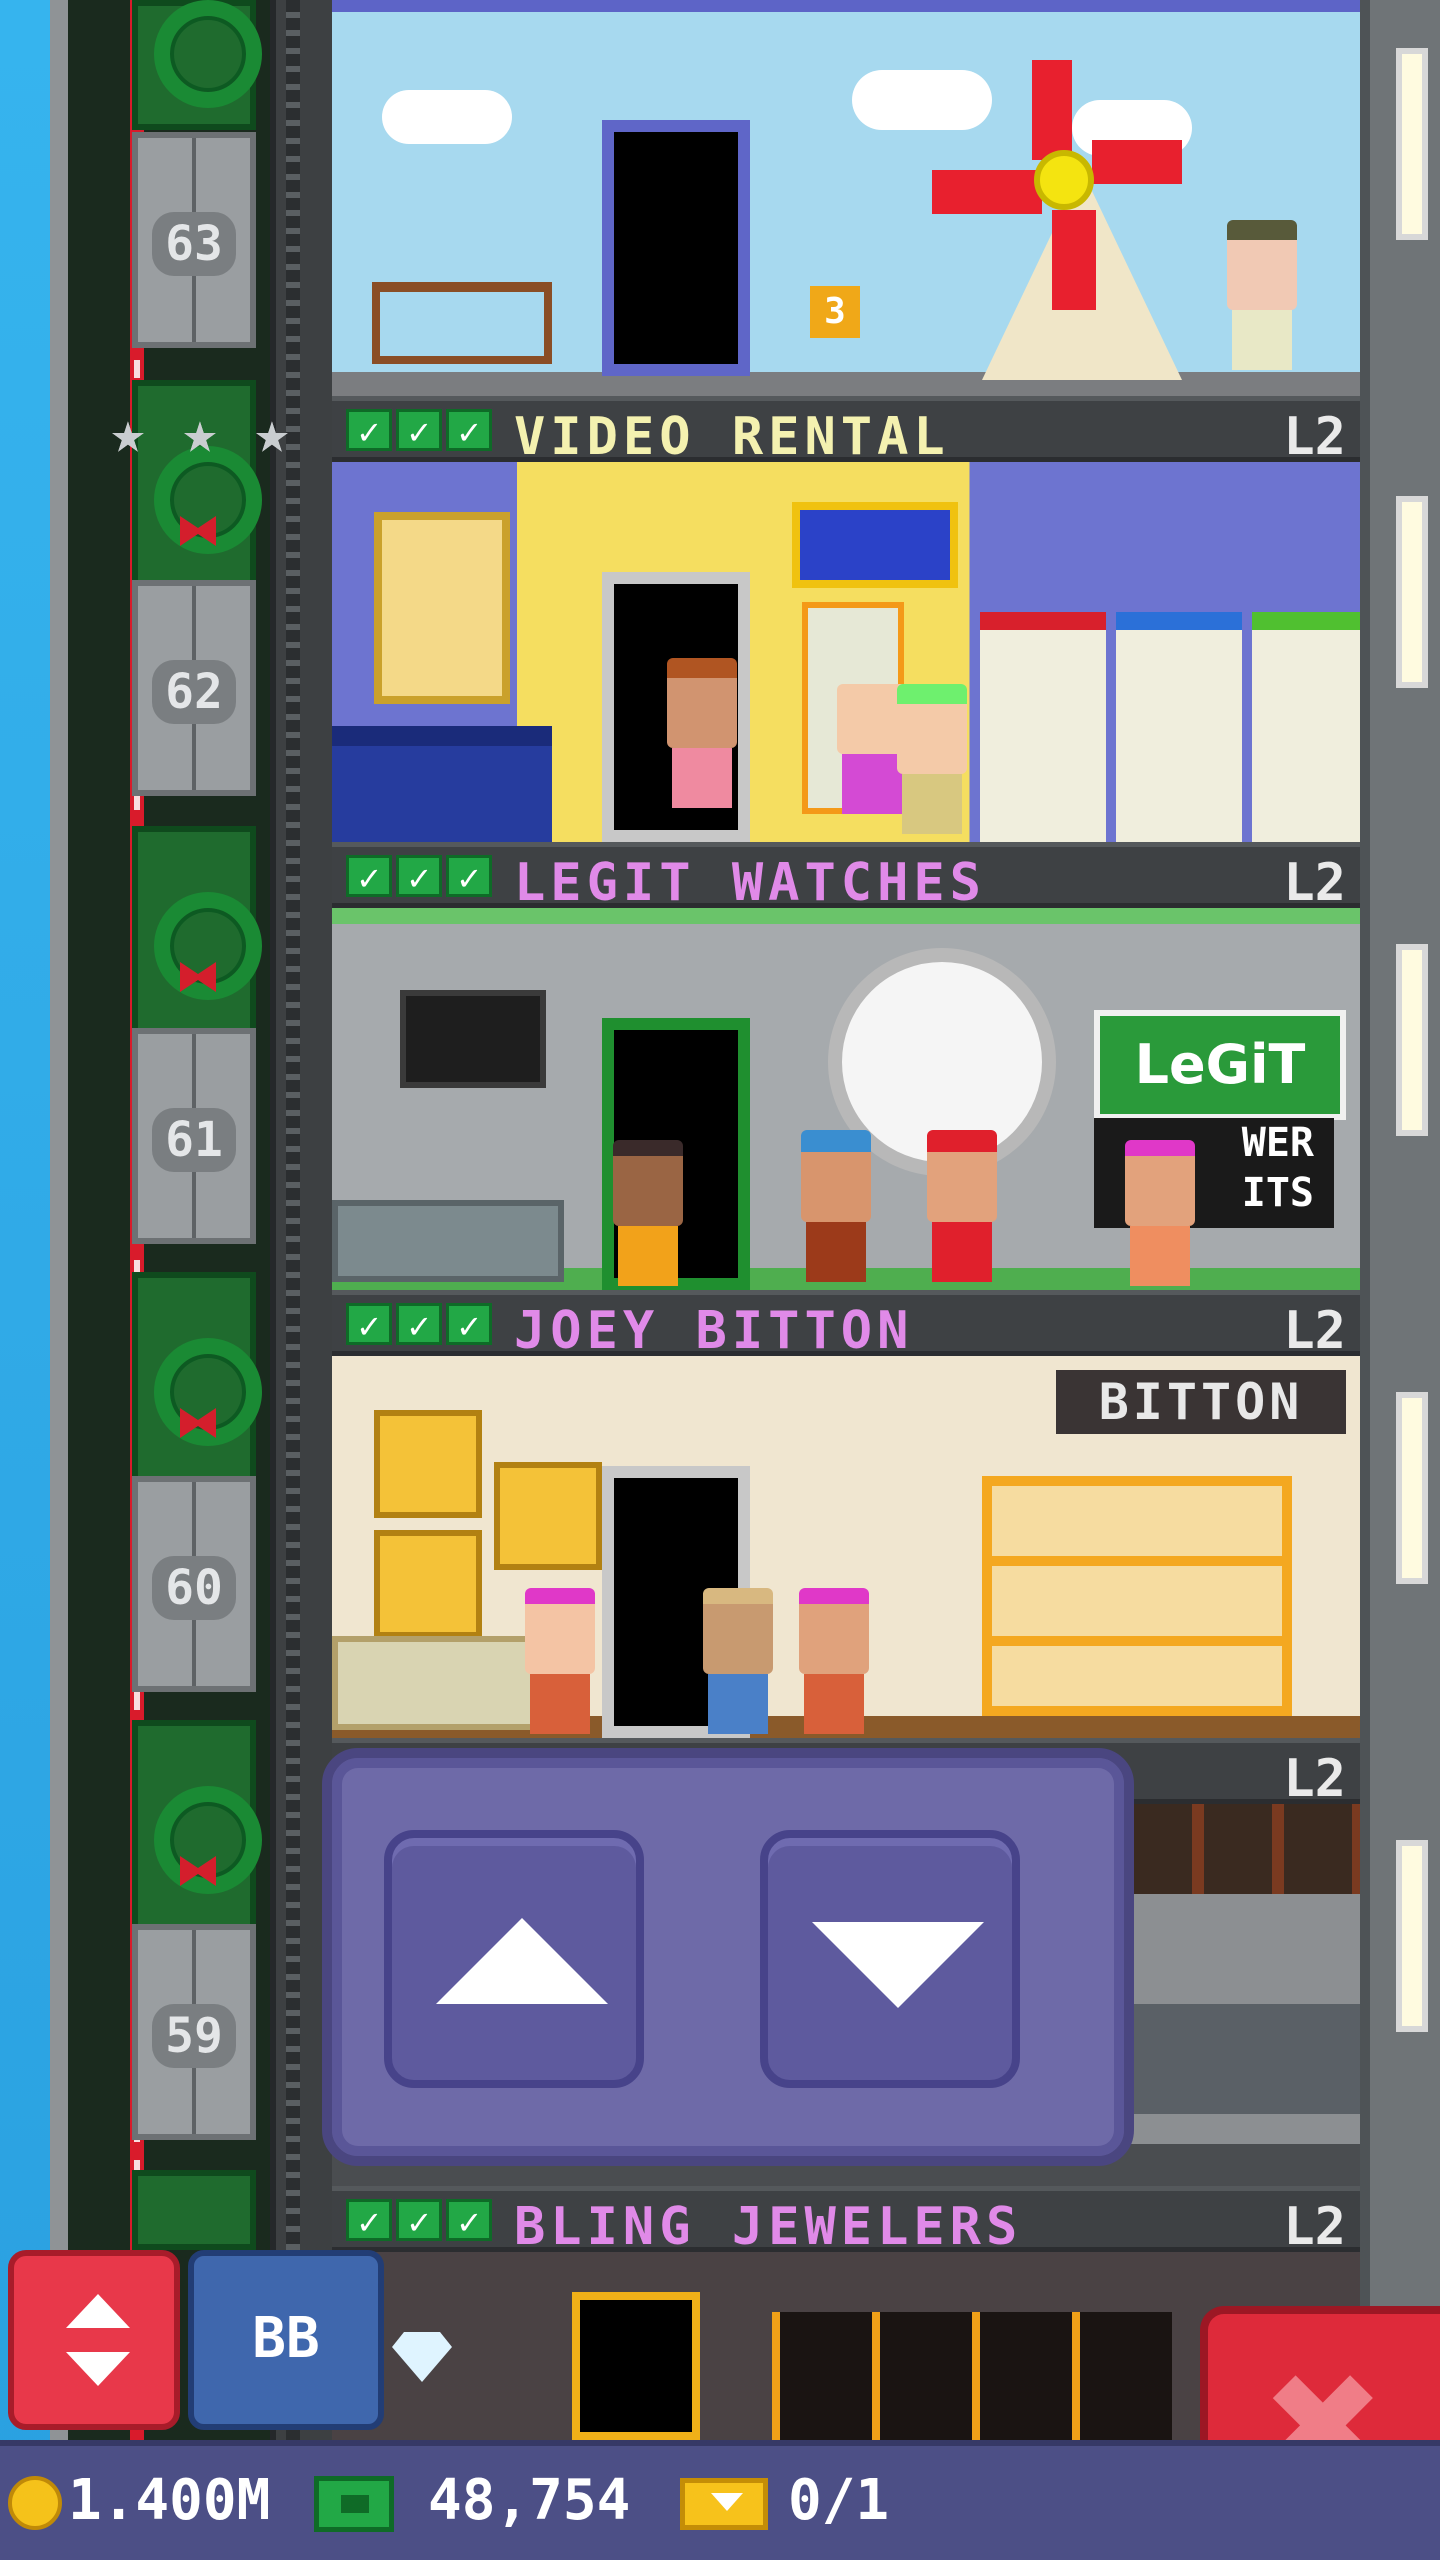  Describe the element at coordinates (732, 437) in the screenshot. I see `floor-name: VIDEO RENTAL` at that location.